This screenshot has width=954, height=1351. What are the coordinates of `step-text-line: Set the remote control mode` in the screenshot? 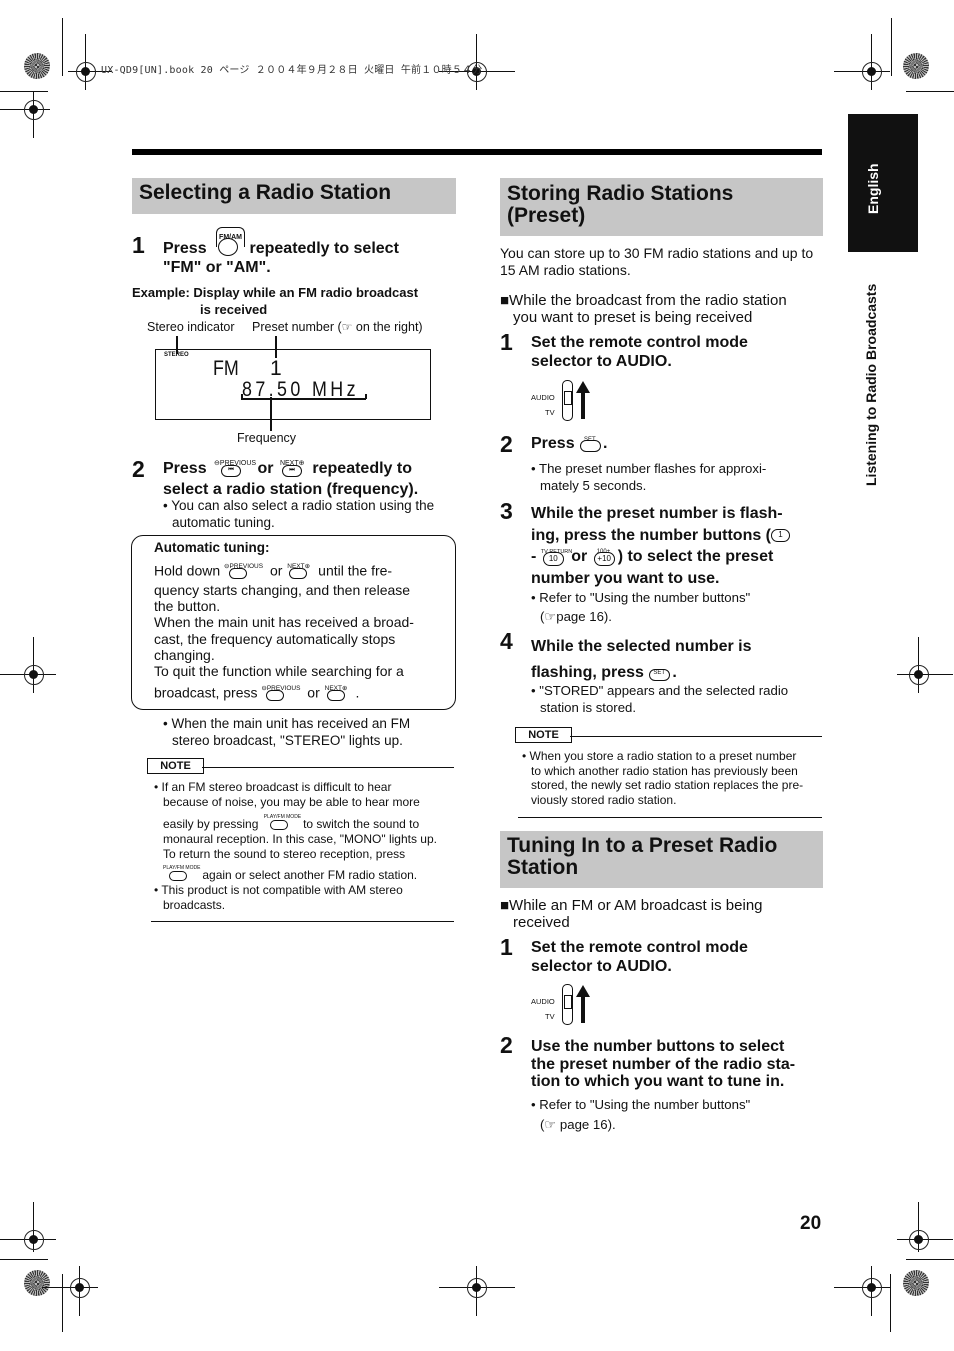 It's located at (639, 342).